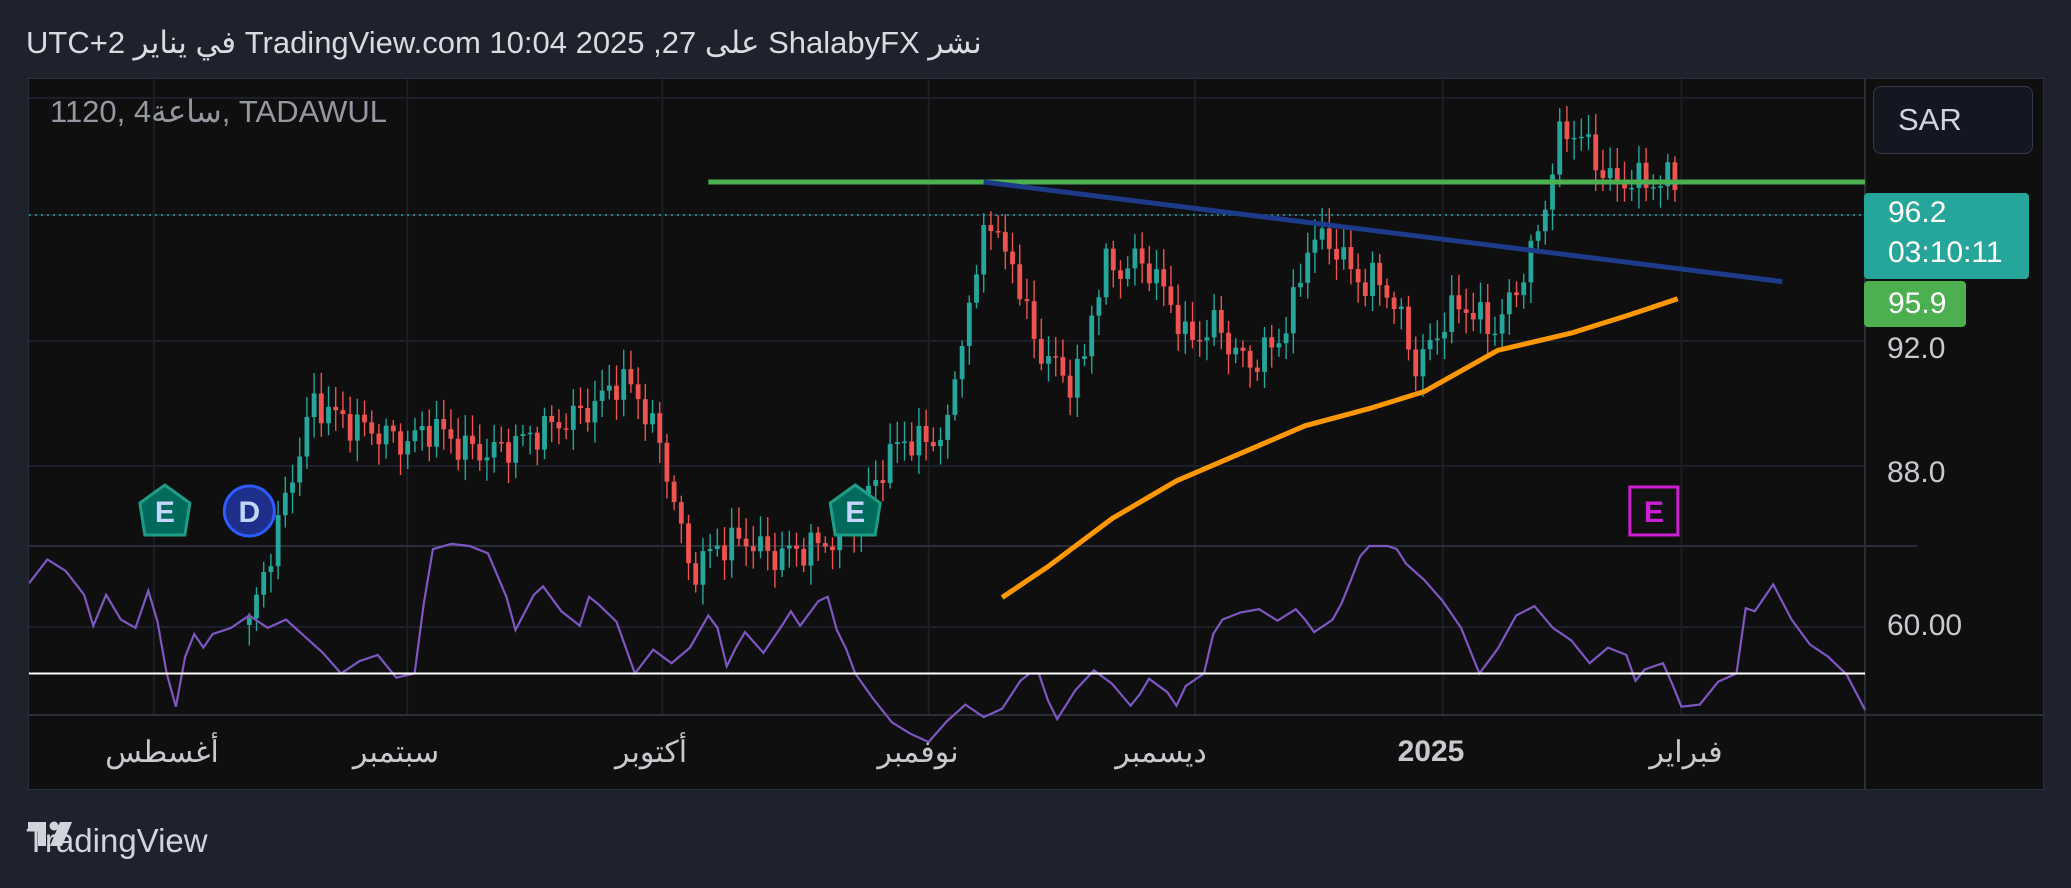  What do you see at coordinates (1686, 752) in the screenshot?
I see `time-axis-label: فبراير` at bounding box center [1686, 752].